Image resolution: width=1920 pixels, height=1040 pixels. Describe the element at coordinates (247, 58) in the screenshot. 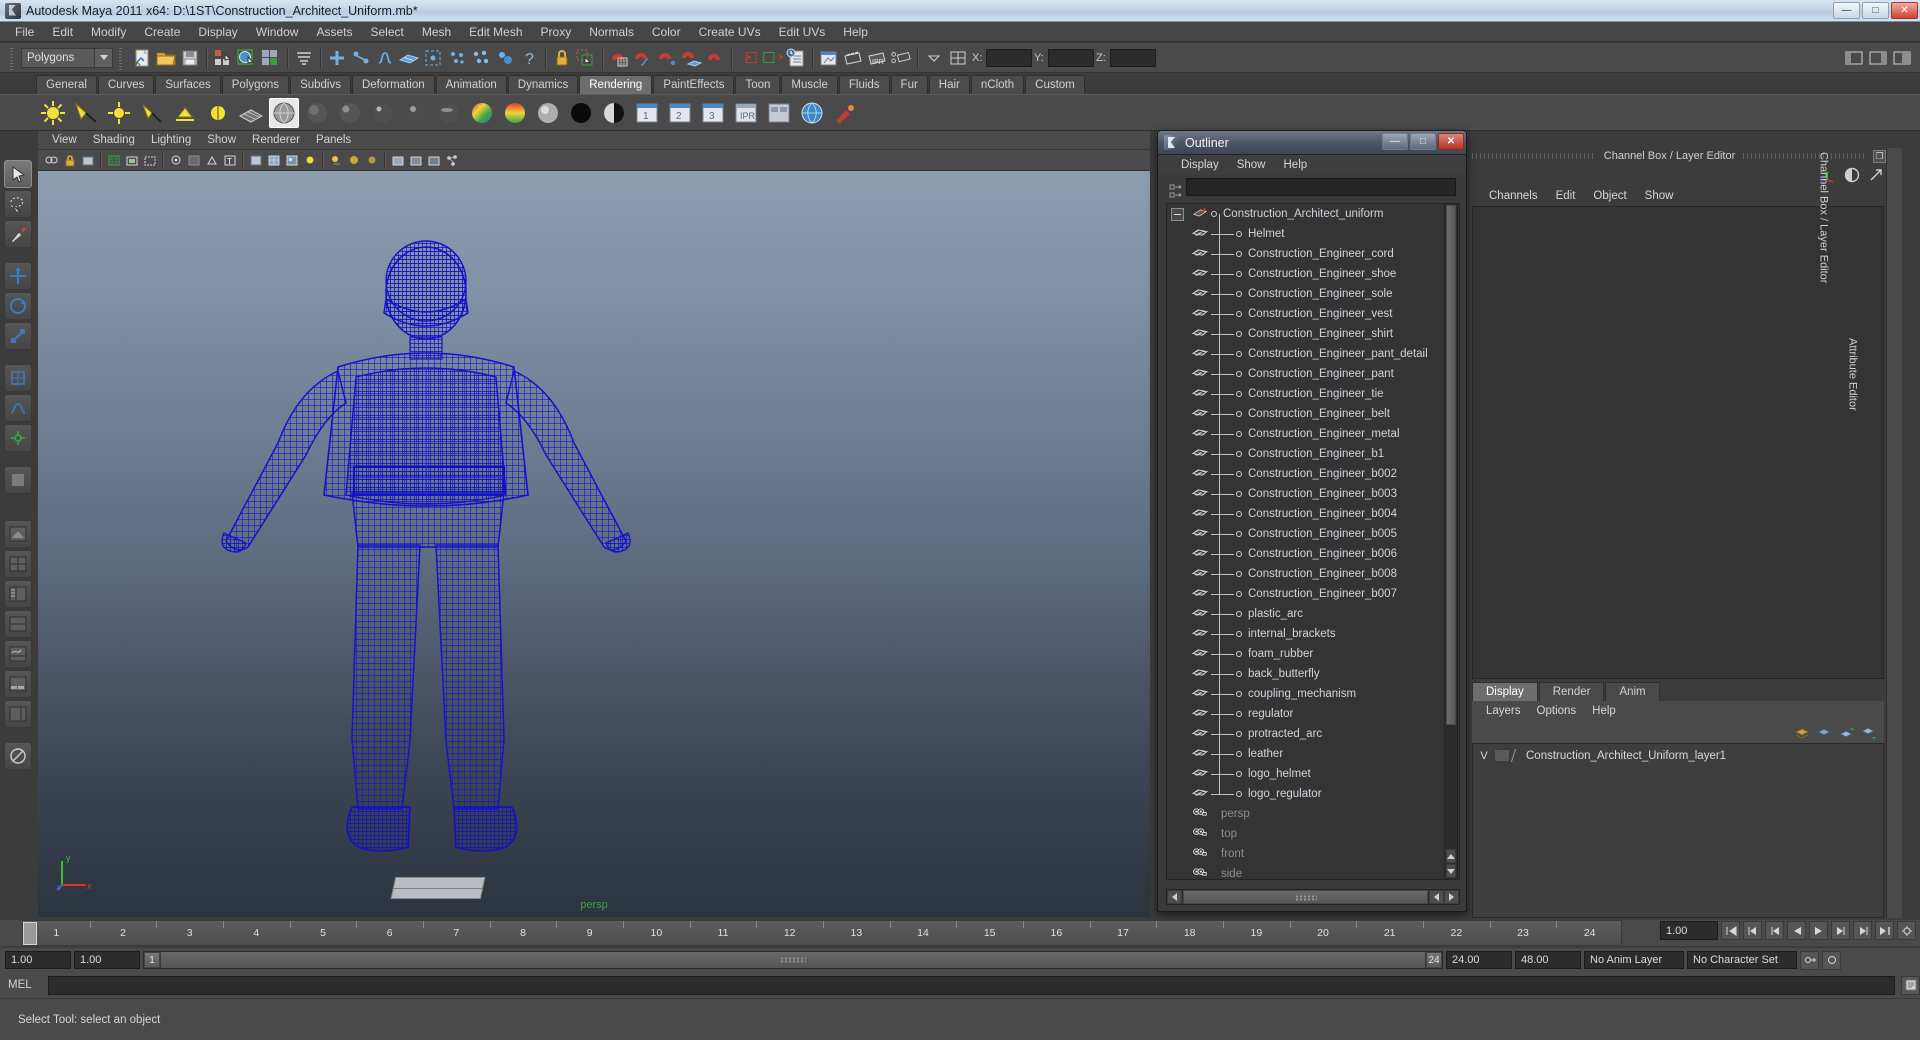

I see `select-by-object-type-icon` at that location.